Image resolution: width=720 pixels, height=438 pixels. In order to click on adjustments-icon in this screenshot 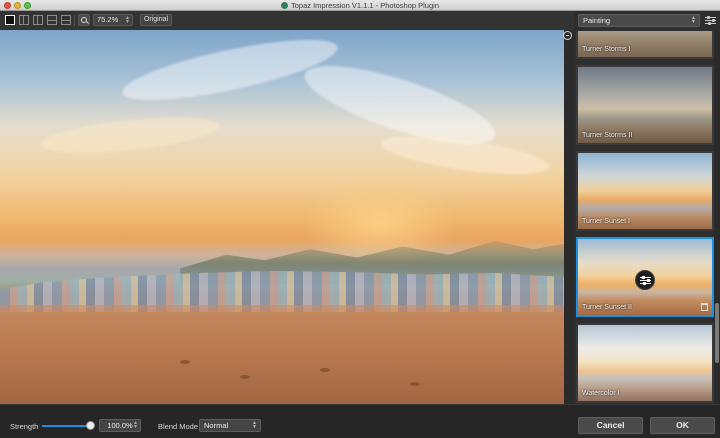, I will do `click(710, 20)`.